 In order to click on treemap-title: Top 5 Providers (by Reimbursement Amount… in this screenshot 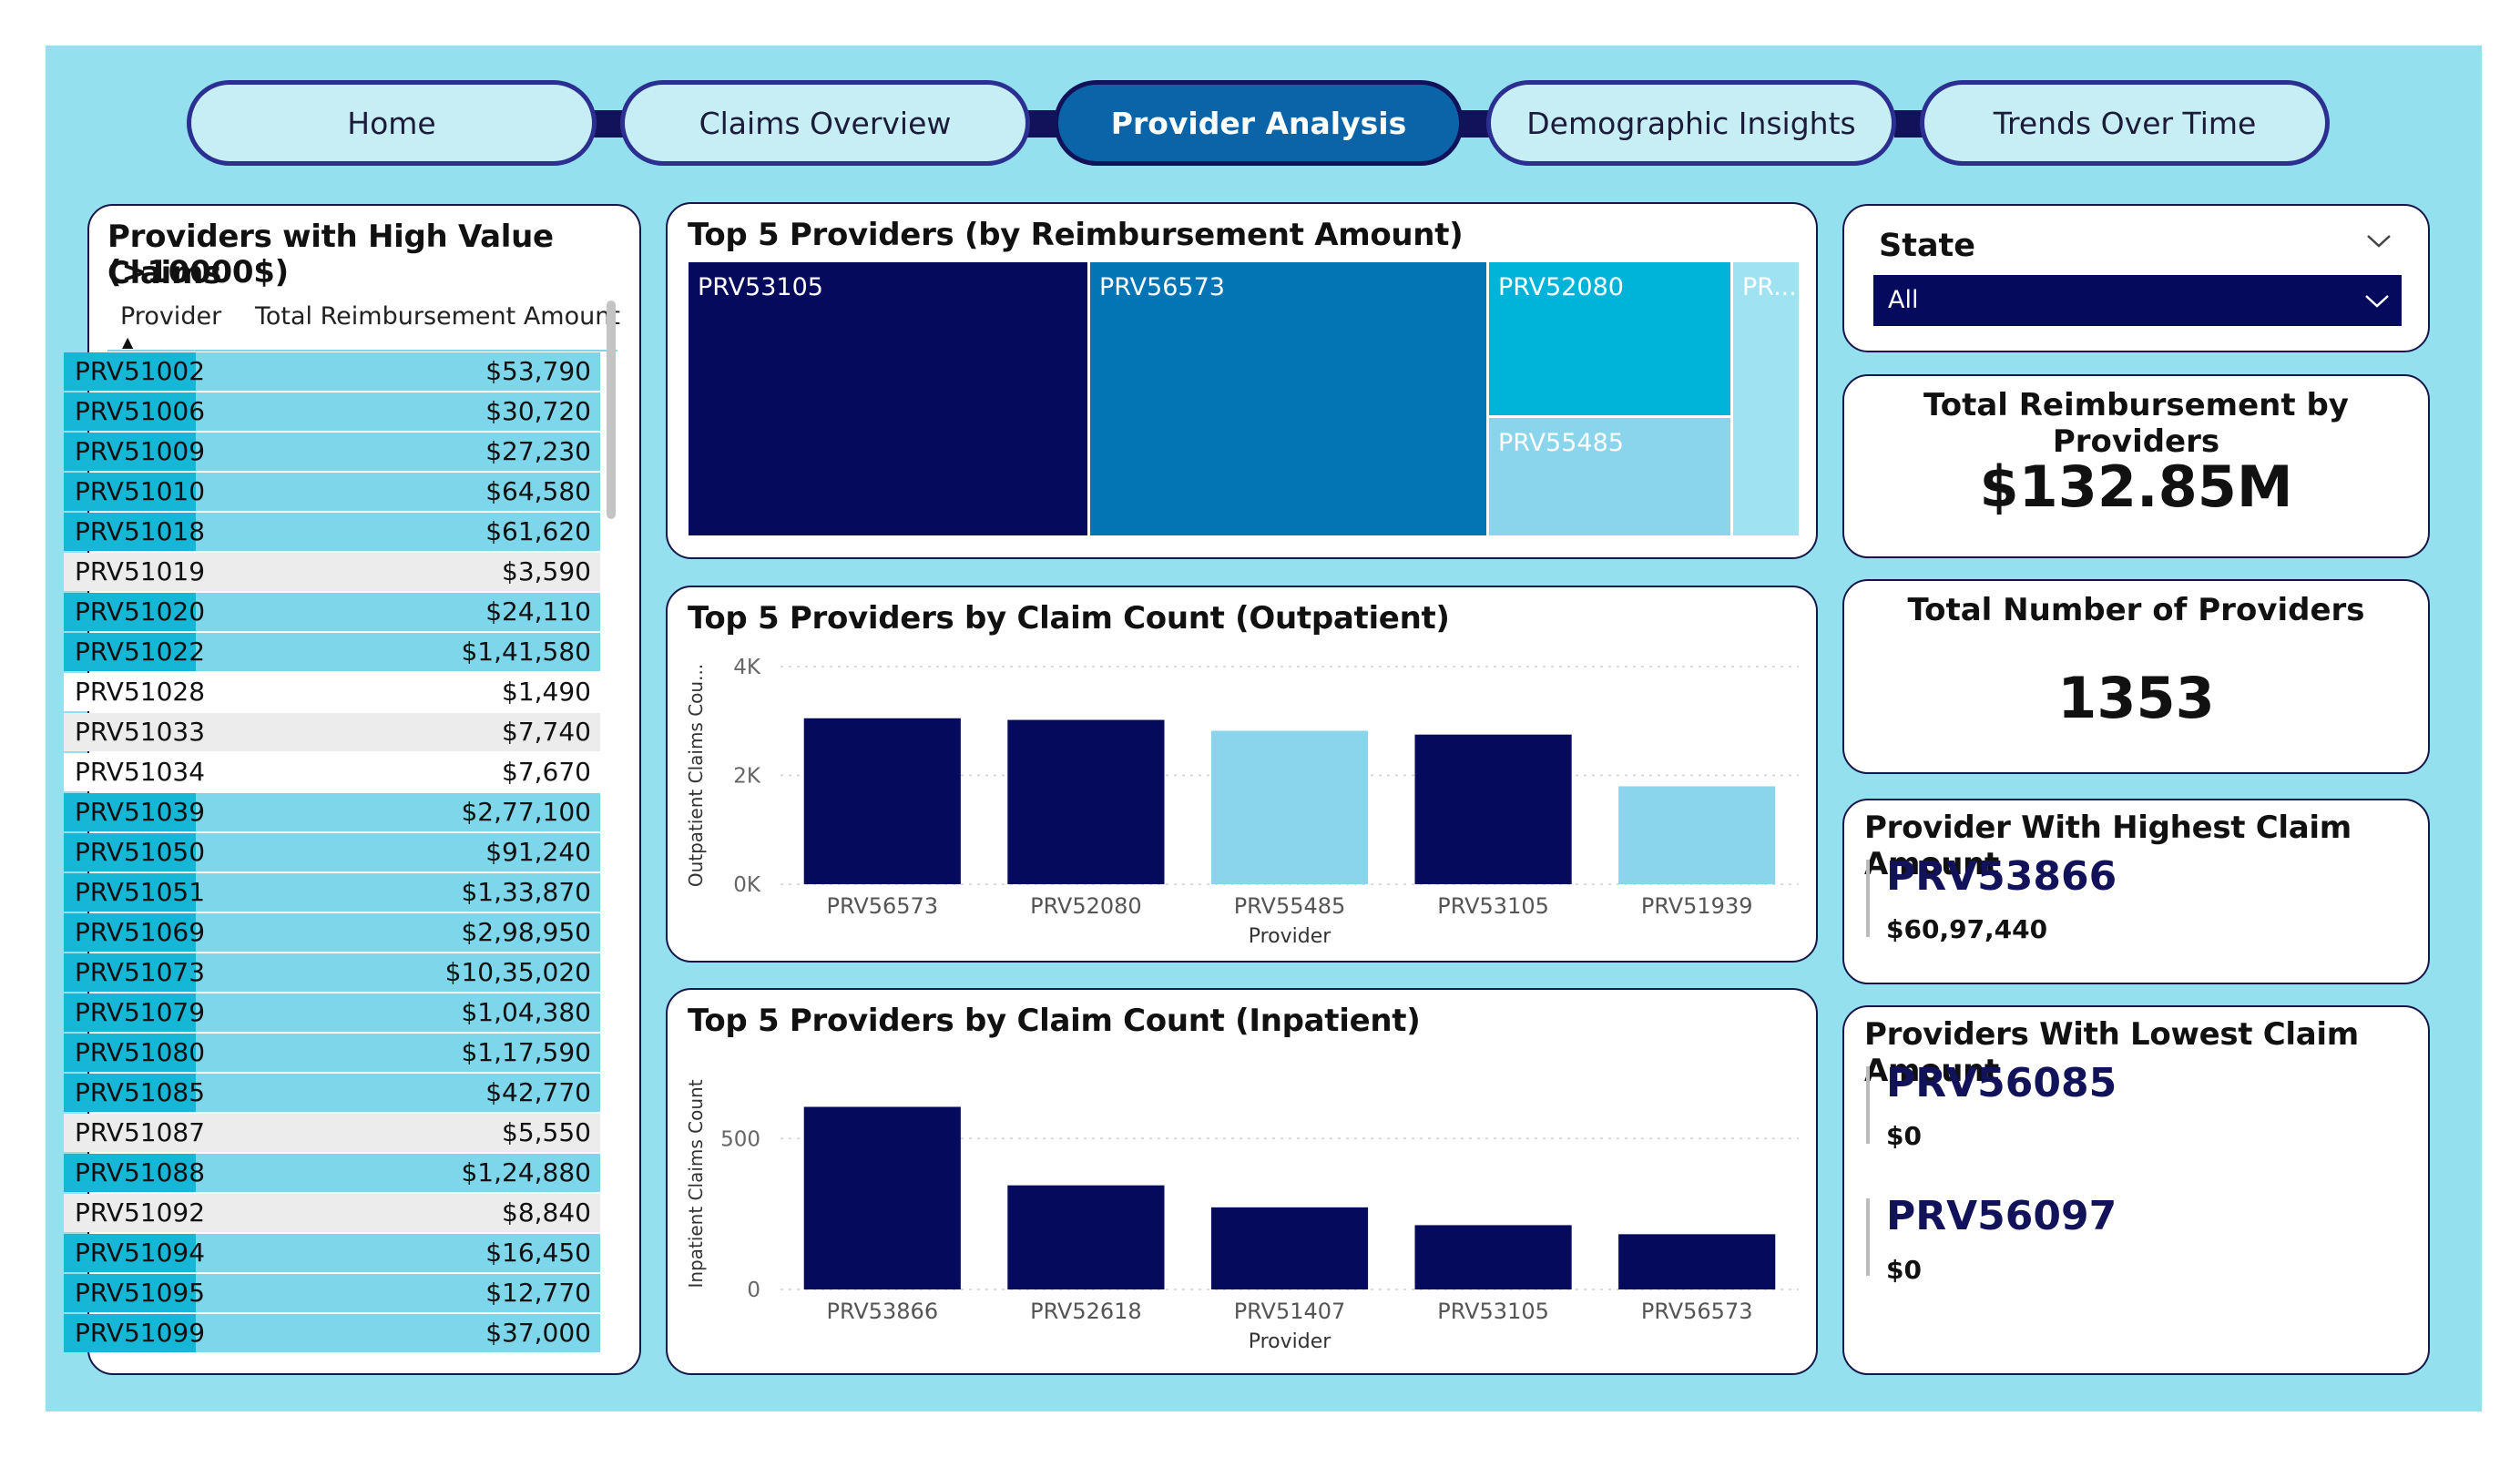, I will do `click(1076, 235)`.